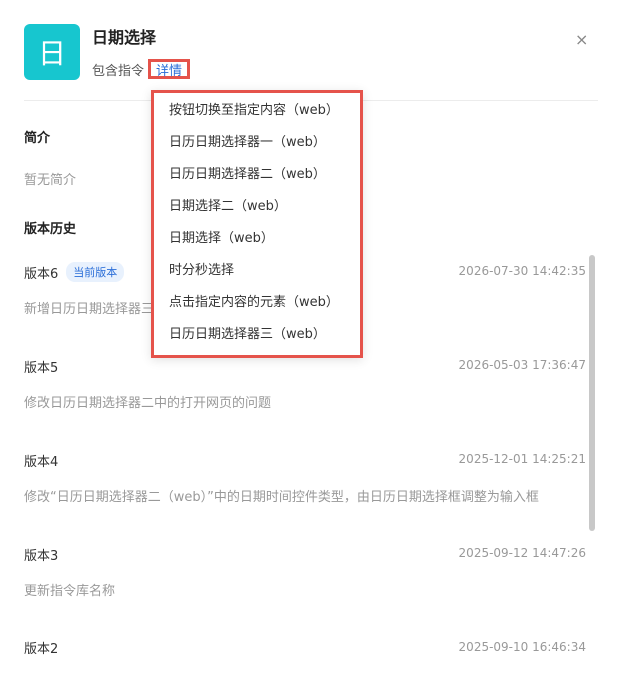  I want to click on dropdown-item: 日历日期选择器三（web）, so click(247, 332).